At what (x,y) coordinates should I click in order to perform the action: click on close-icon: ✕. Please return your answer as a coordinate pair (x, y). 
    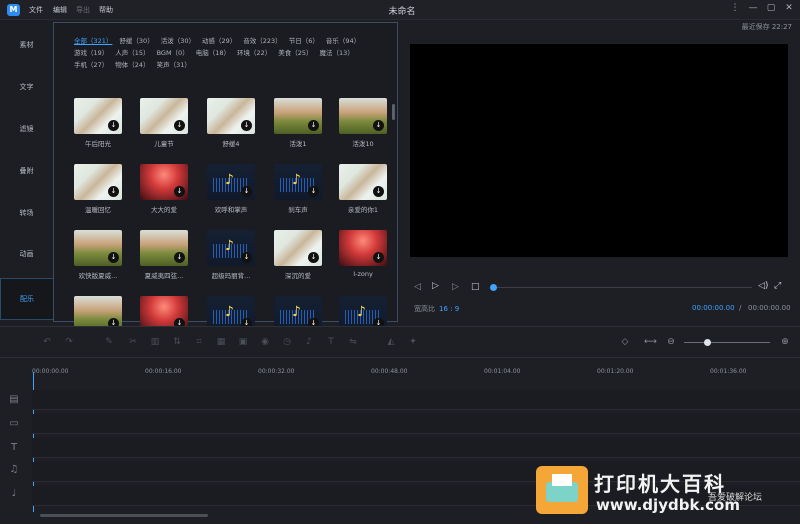
    Looking at the image, I should click on (789, 8).